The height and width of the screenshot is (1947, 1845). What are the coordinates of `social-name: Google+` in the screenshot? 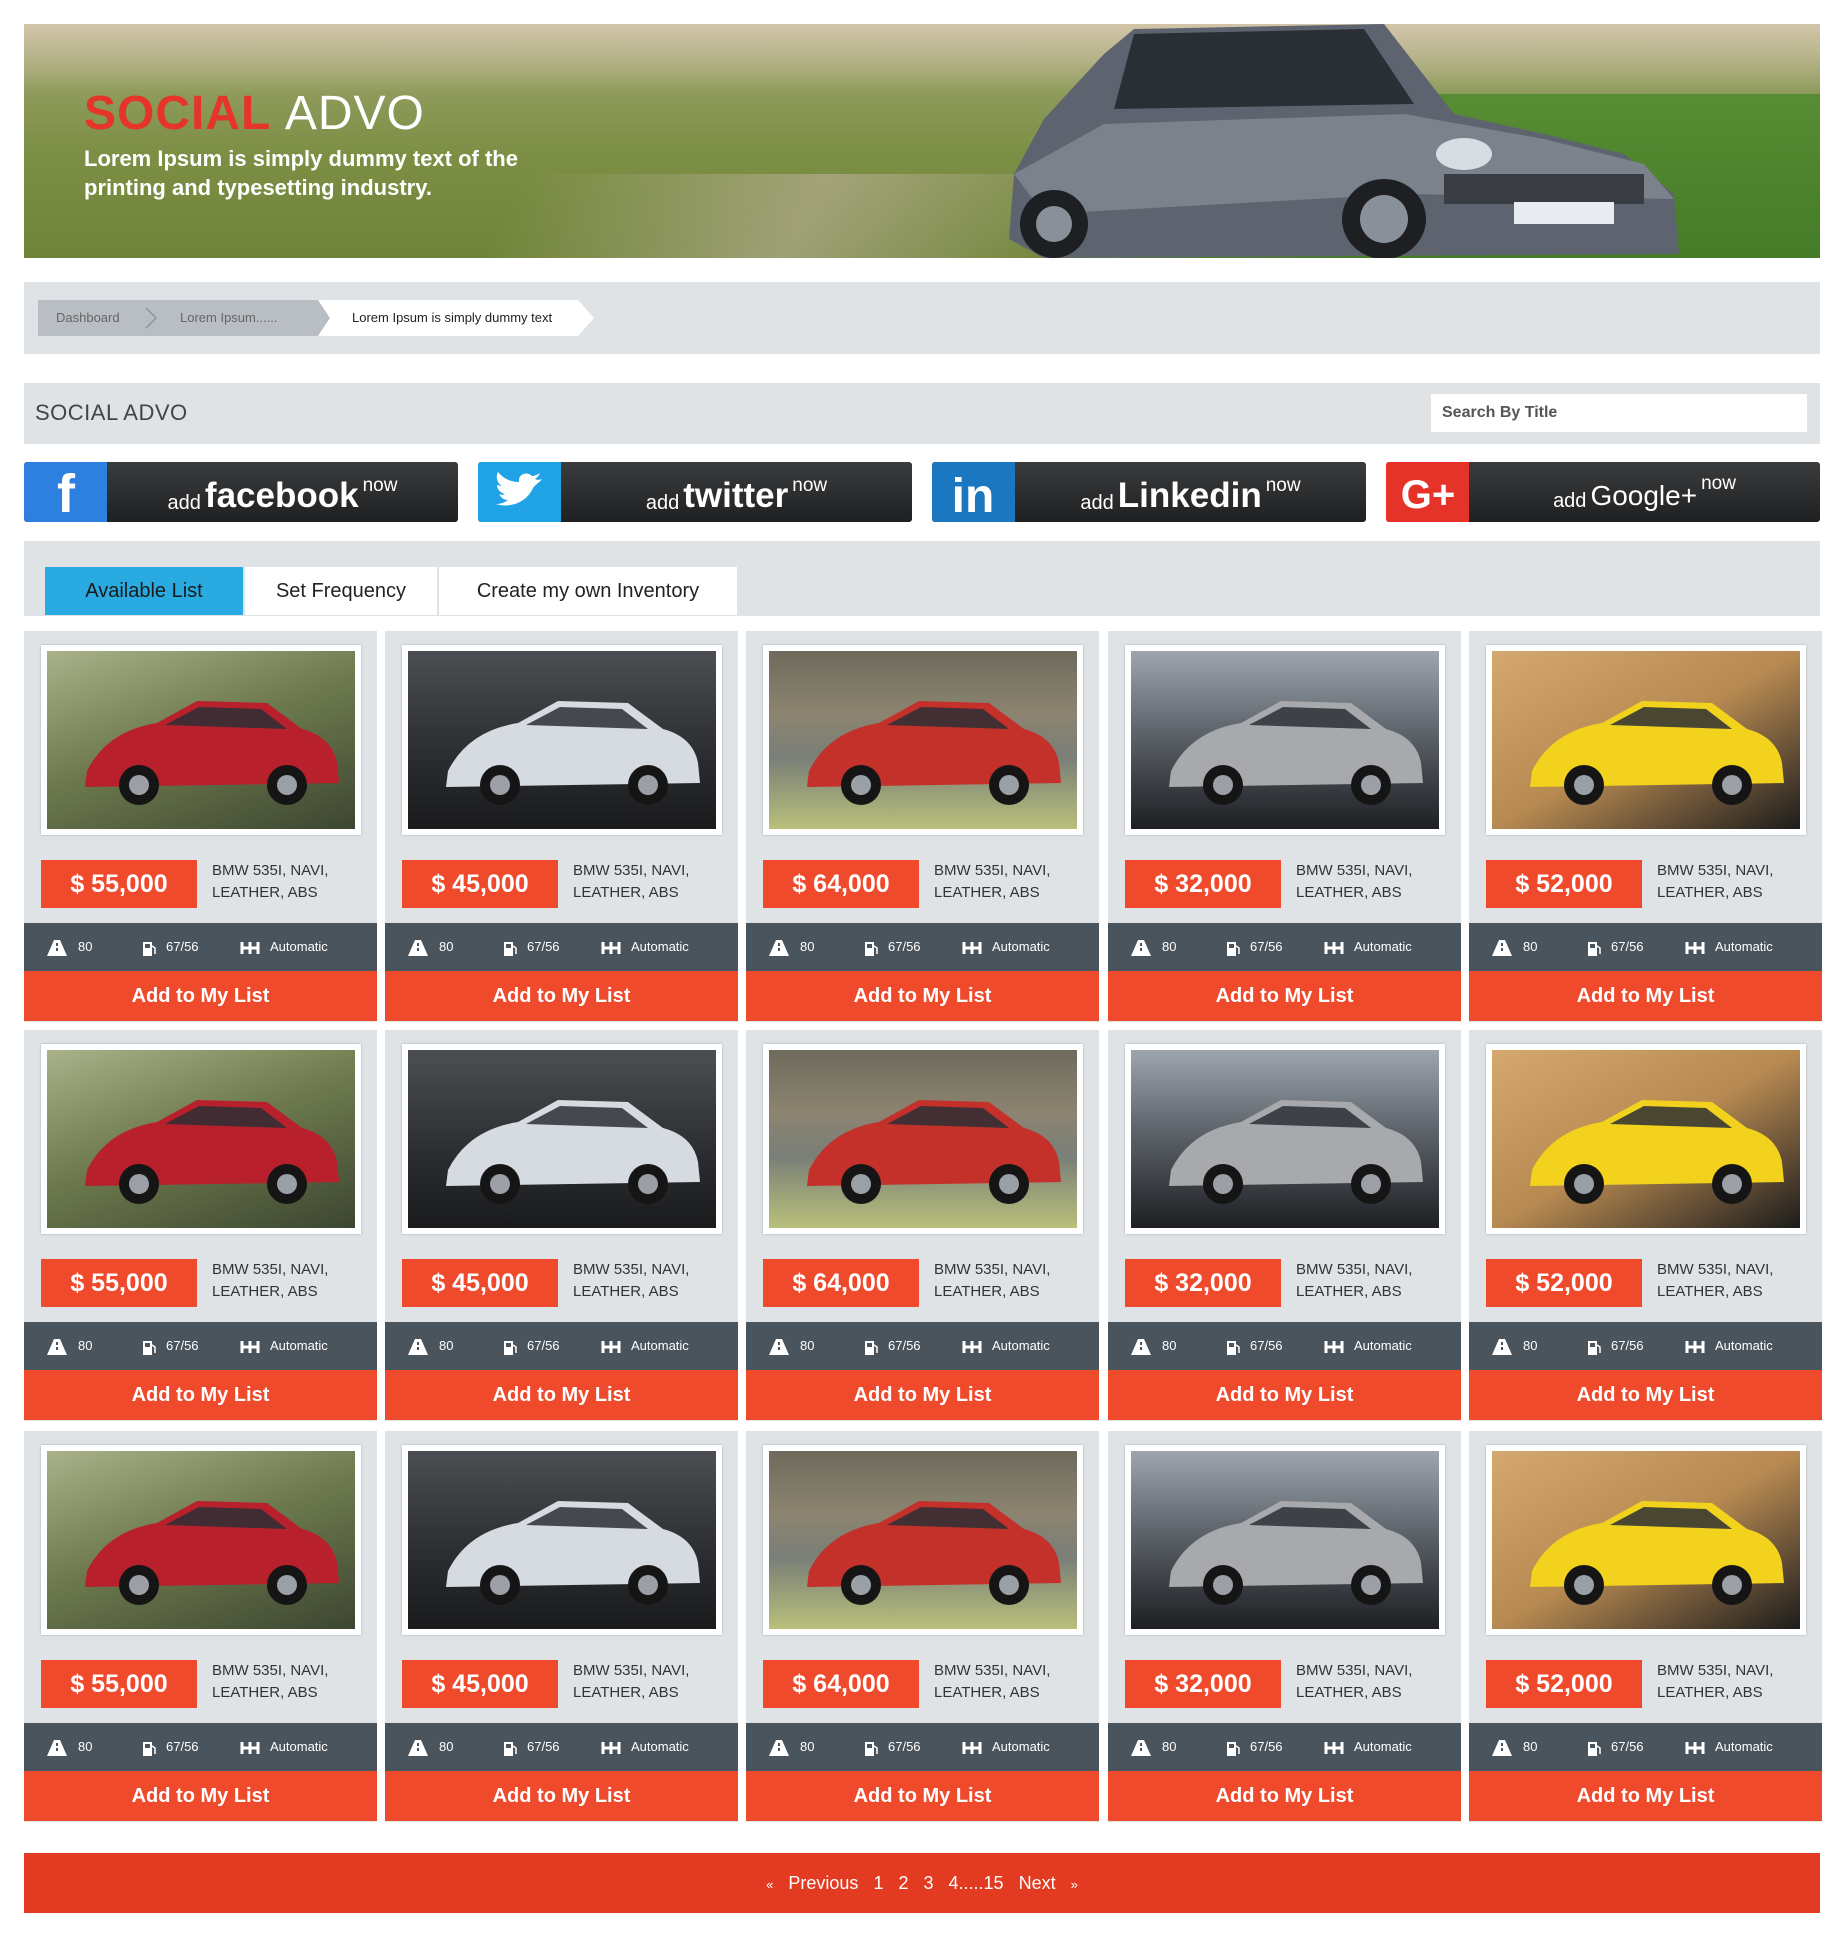 It's located at (1644, 495).